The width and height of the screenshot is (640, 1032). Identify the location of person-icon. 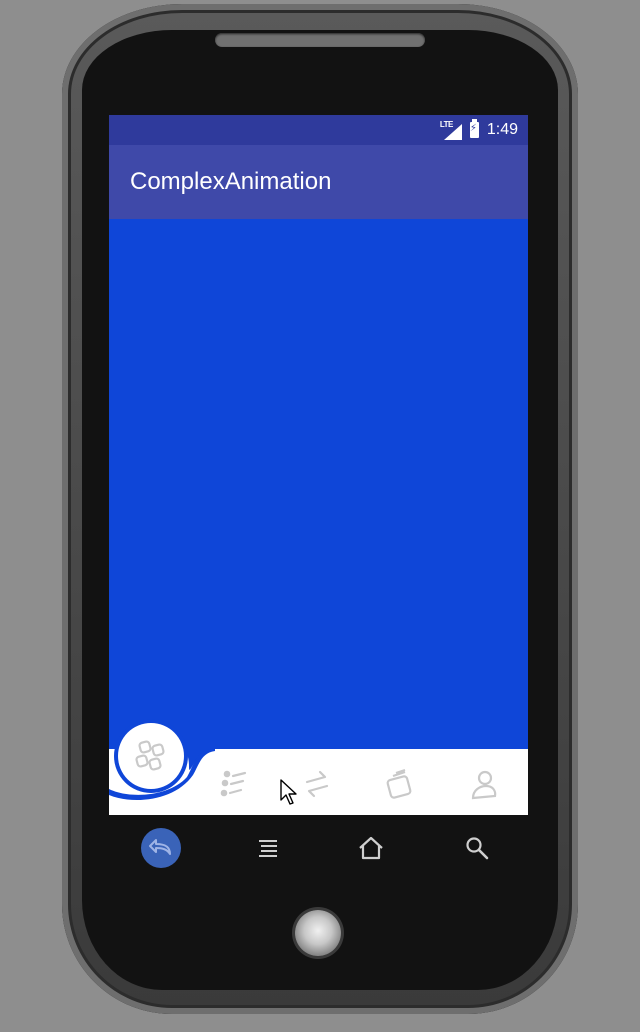
(484, 785).